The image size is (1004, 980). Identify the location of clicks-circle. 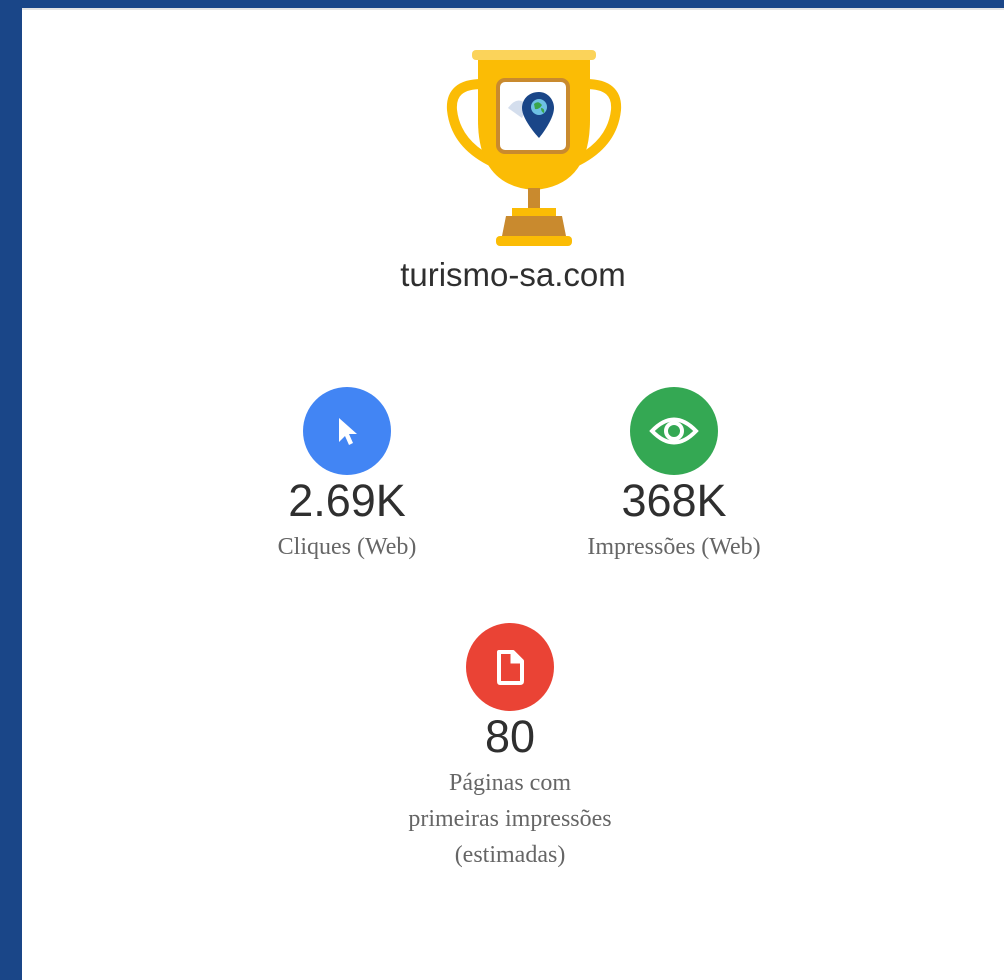
(347, 431).